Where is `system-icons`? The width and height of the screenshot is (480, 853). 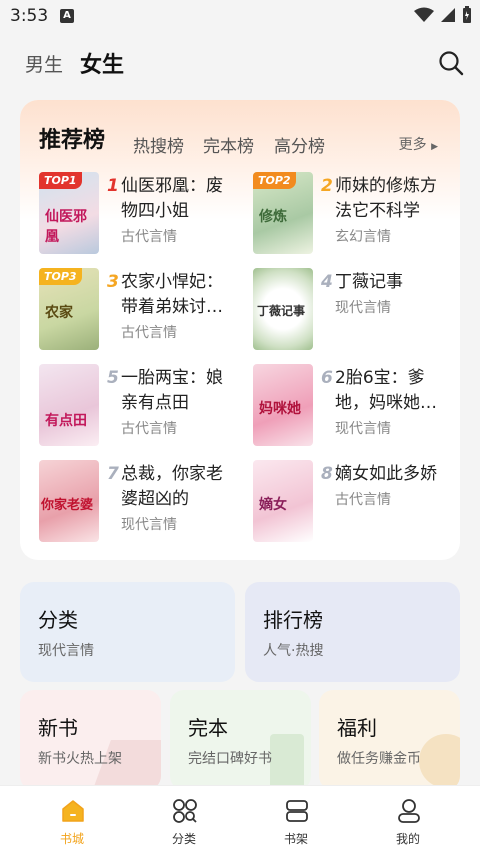
system-icons is located at coordinates (443, 15).